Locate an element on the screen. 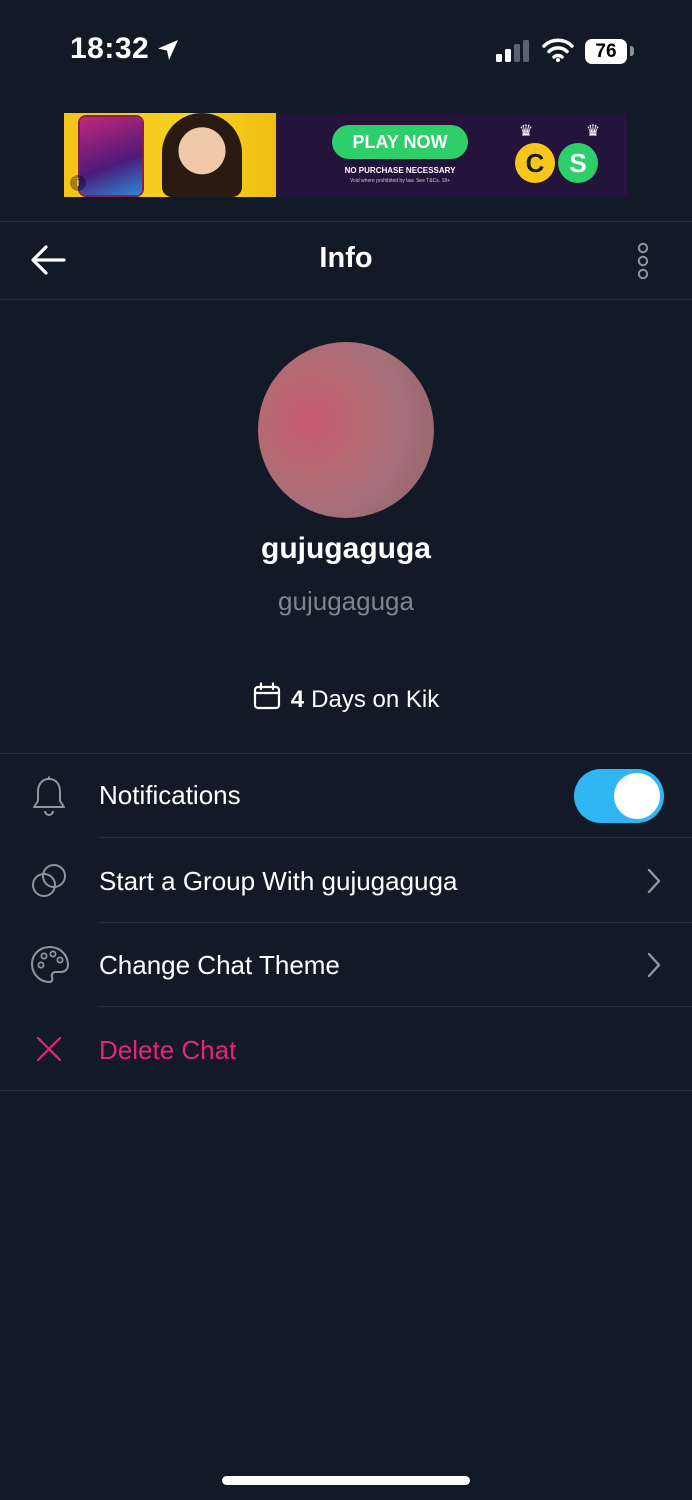 Image resolution: width=692 pixels, height=1500 pixels. status-bar: 18:32 76 is located at coordinates (346, 50).